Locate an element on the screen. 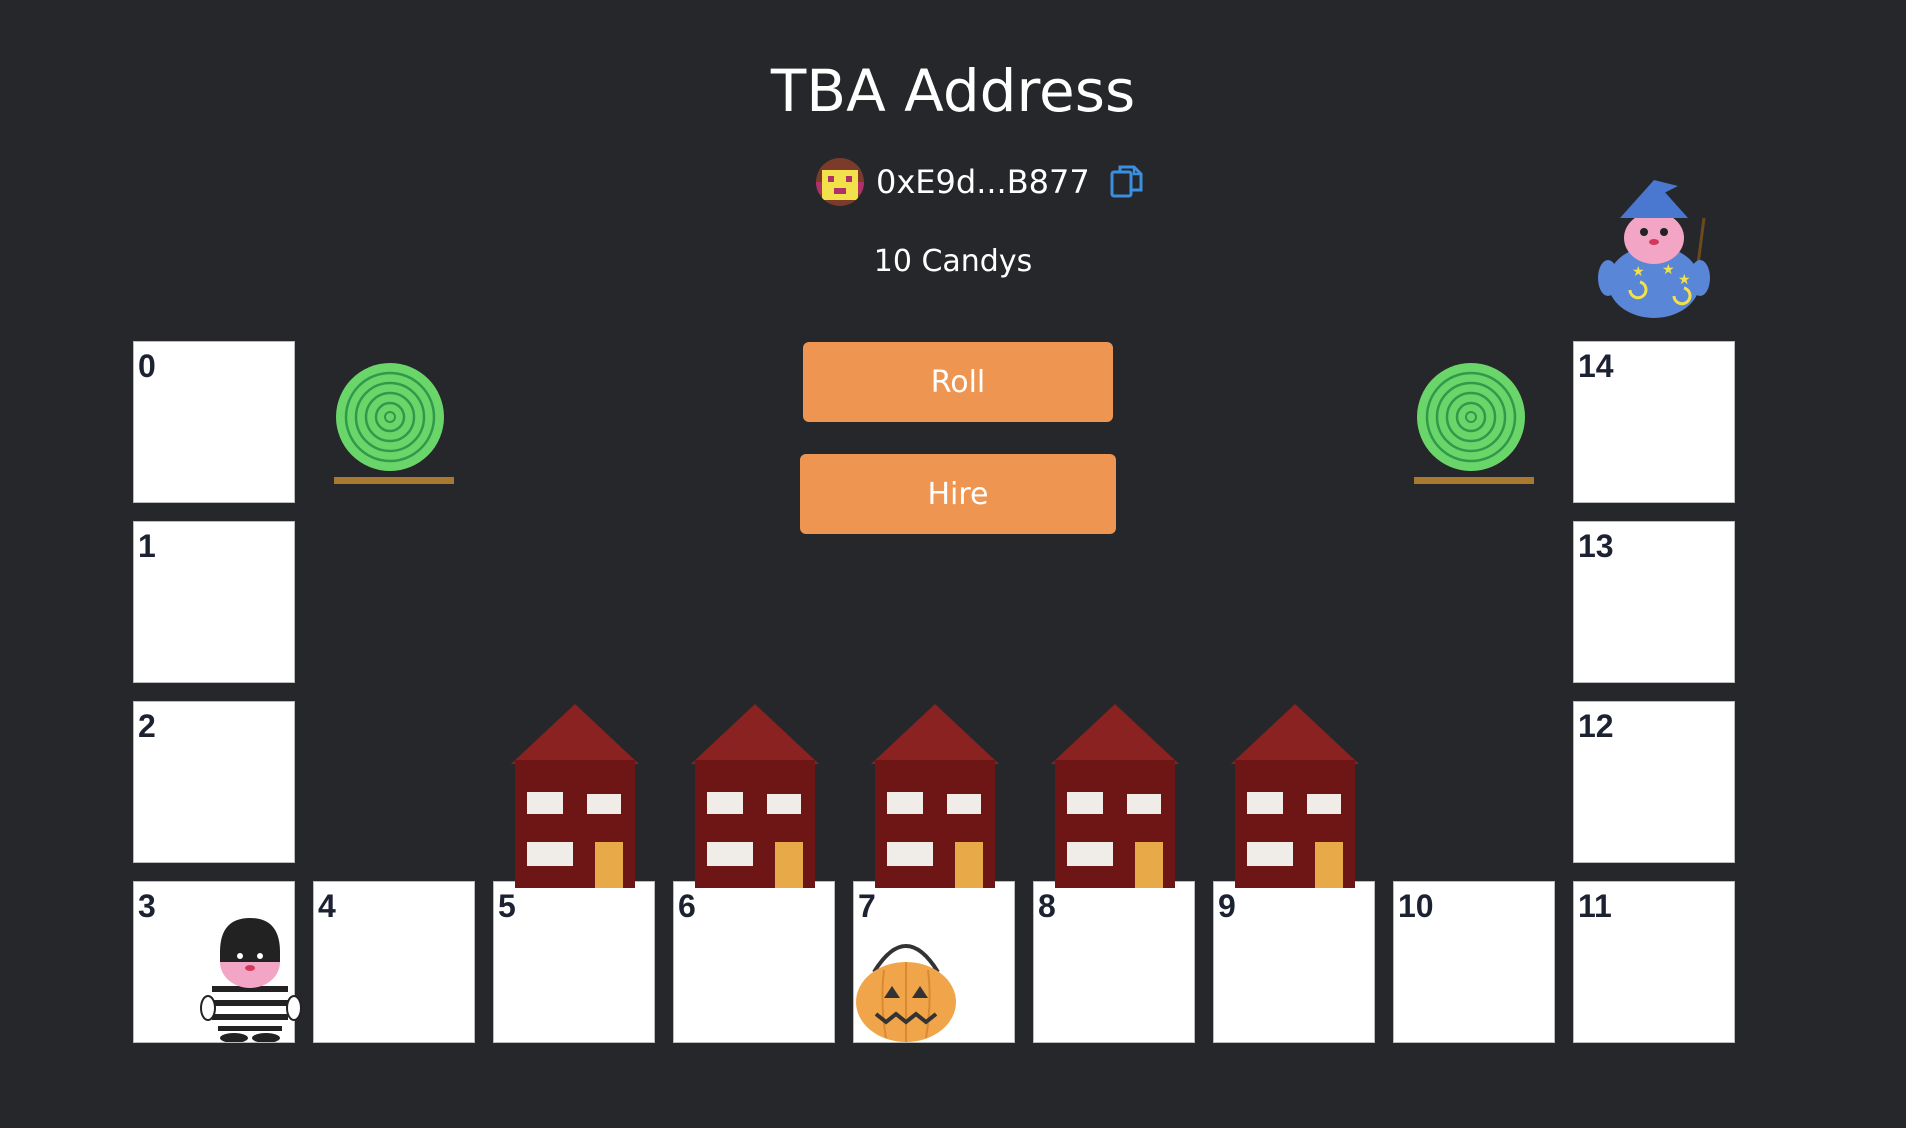 This screenshot has width=1906, height=1128. address-row: 0xE9d...B877 is located at coordinates (980, 182).